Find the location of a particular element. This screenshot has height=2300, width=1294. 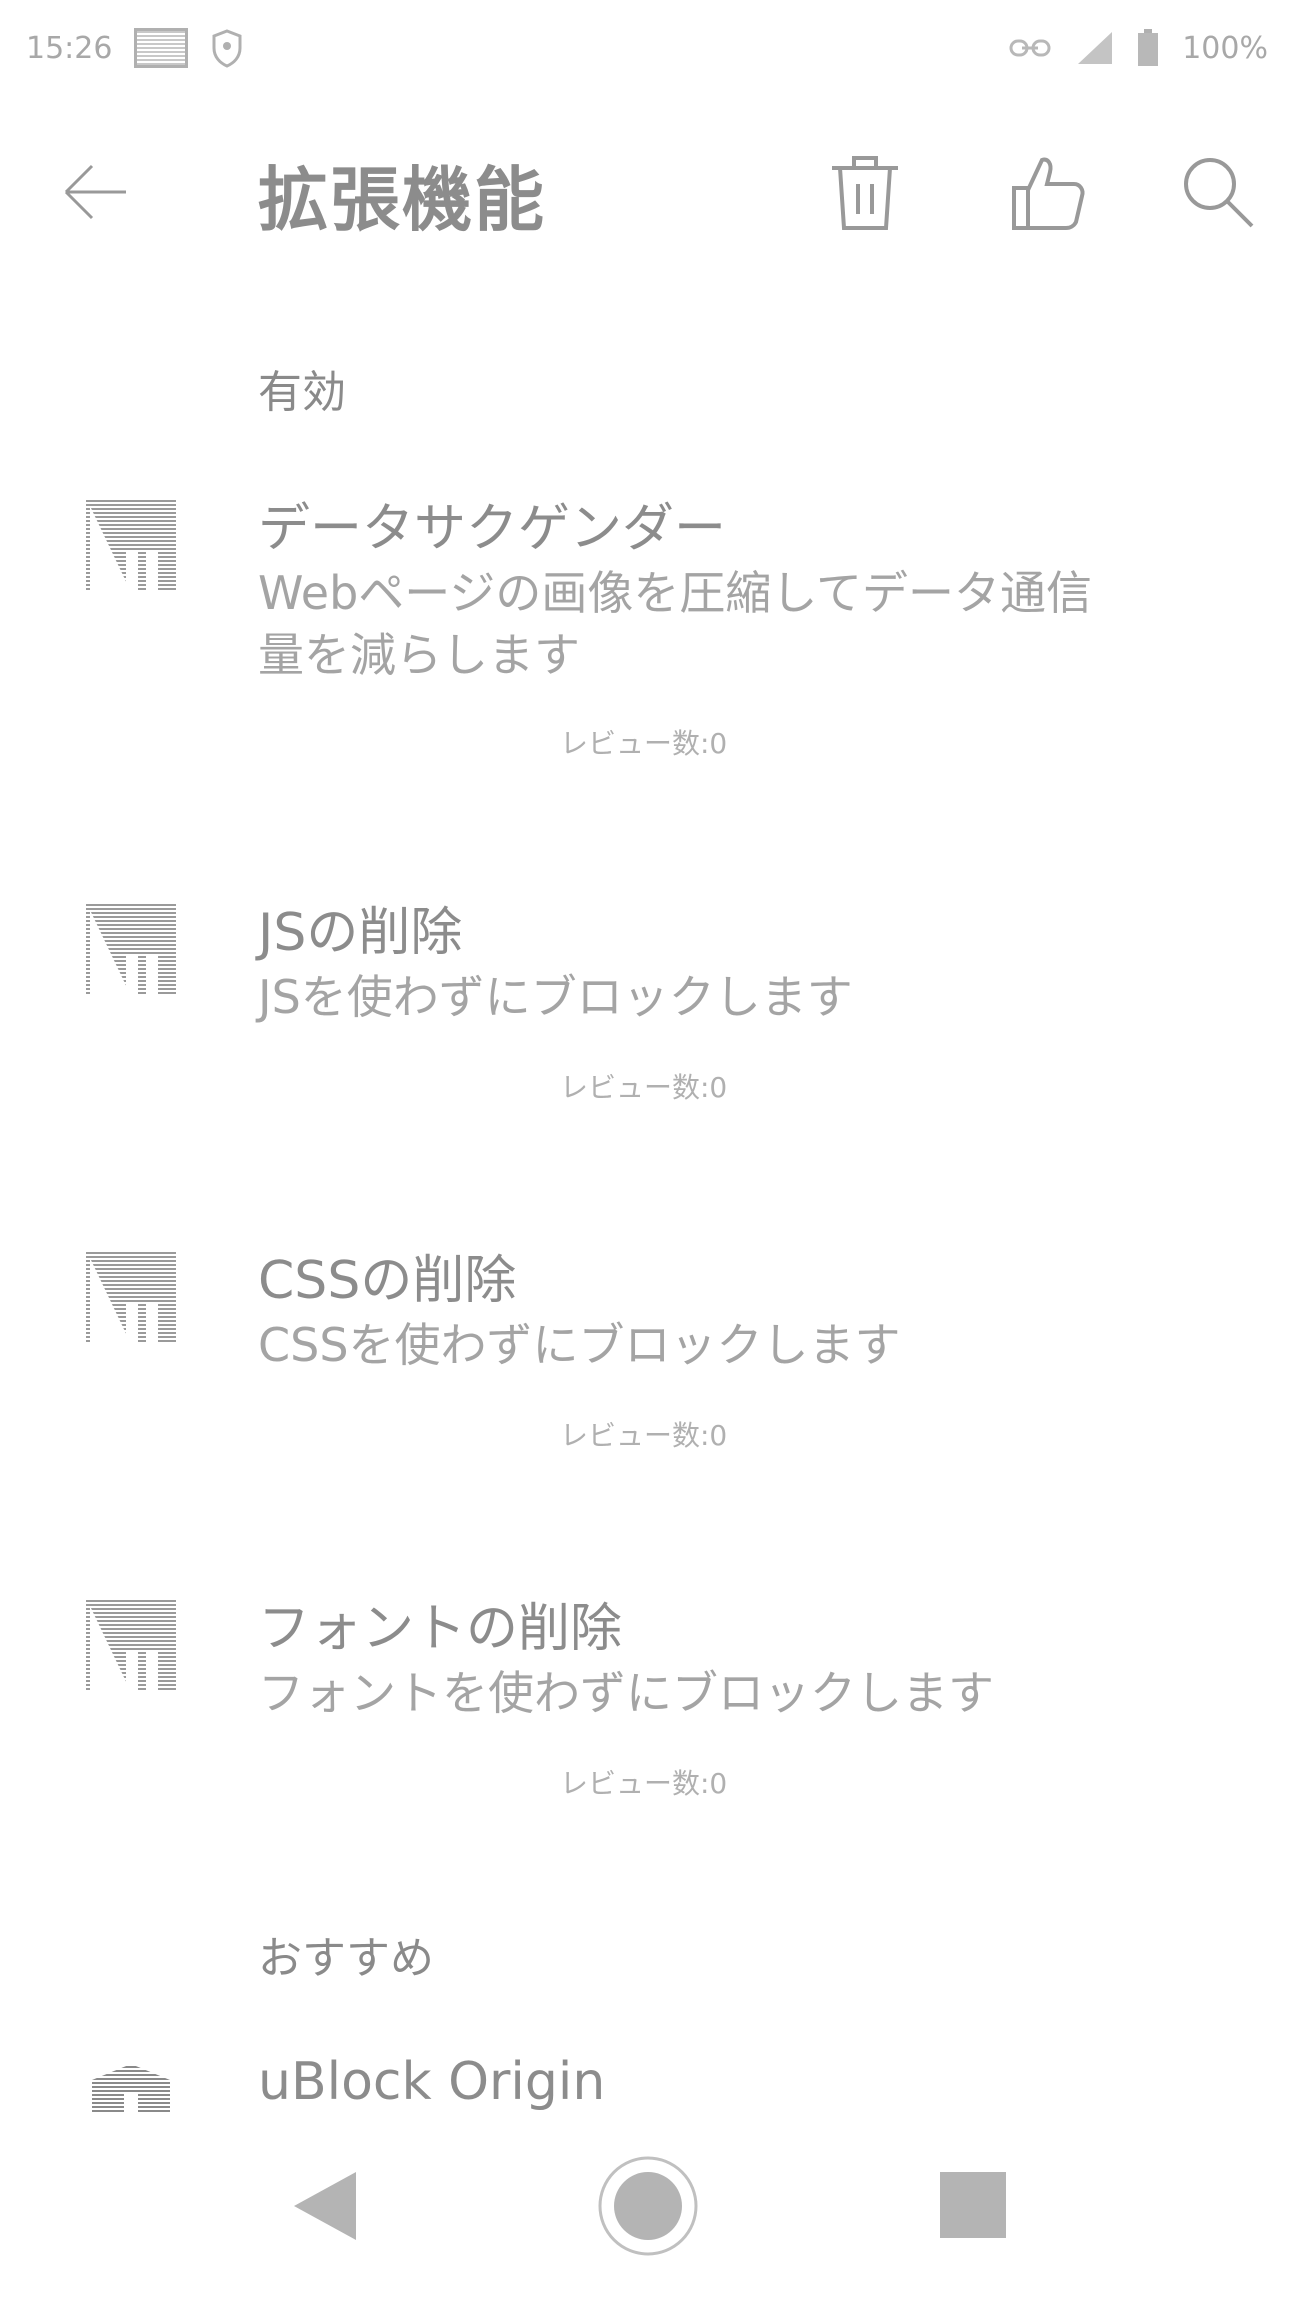

notification-app-icon is located at coordinates (161, 48).